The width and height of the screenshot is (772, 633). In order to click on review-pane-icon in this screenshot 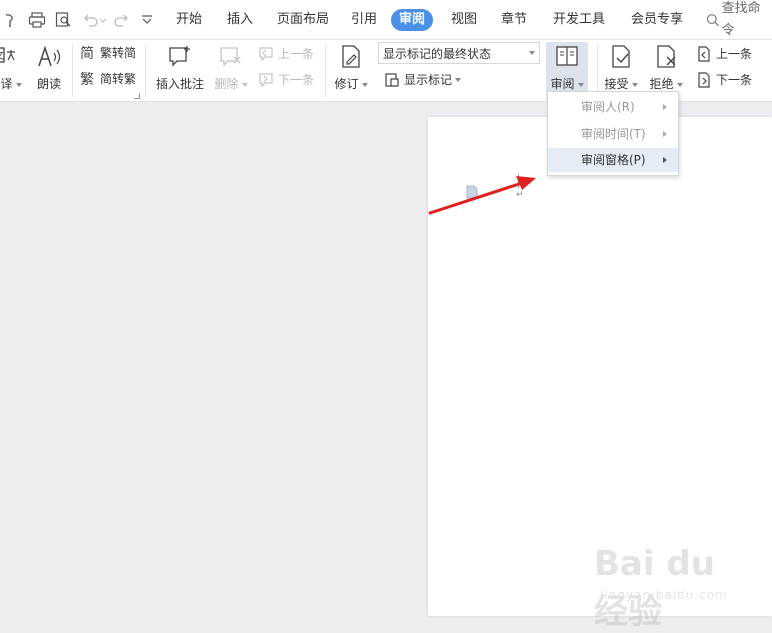, I will do `click(567, 57)`.